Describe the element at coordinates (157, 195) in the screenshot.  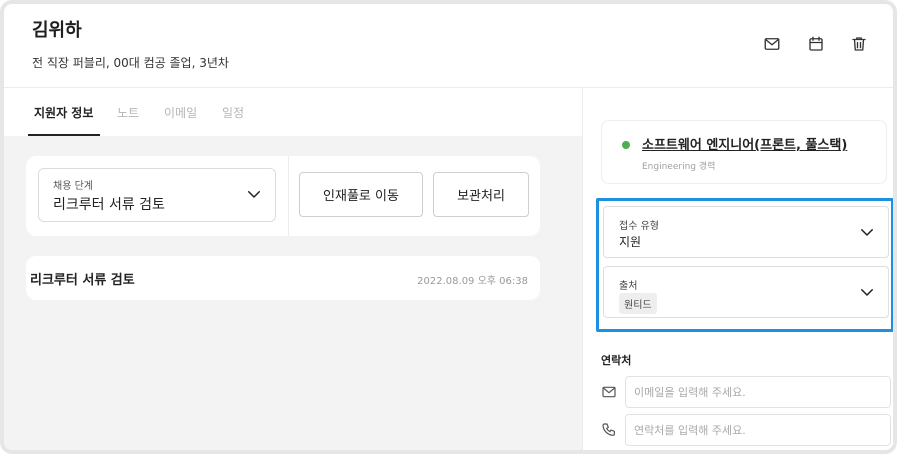
I see `hiring-stage-select: 채용 단계 리크루터 서류 검토` at that location.